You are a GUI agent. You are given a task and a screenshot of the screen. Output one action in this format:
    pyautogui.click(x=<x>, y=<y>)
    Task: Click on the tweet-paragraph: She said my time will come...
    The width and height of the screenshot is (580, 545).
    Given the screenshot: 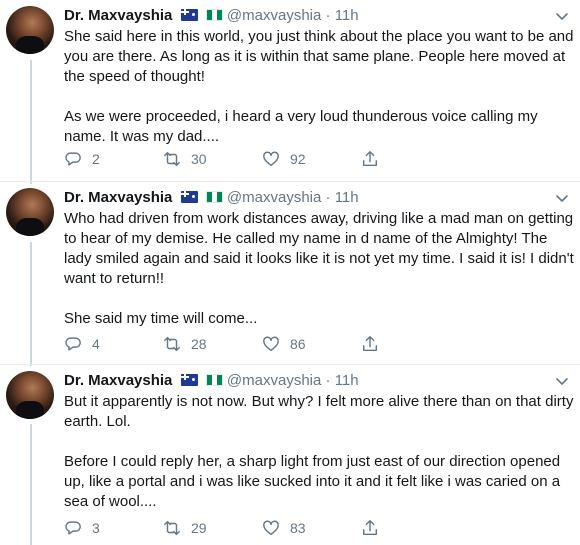 What is the action you would take?
    pyautogui.click(x=161, y=318)
    